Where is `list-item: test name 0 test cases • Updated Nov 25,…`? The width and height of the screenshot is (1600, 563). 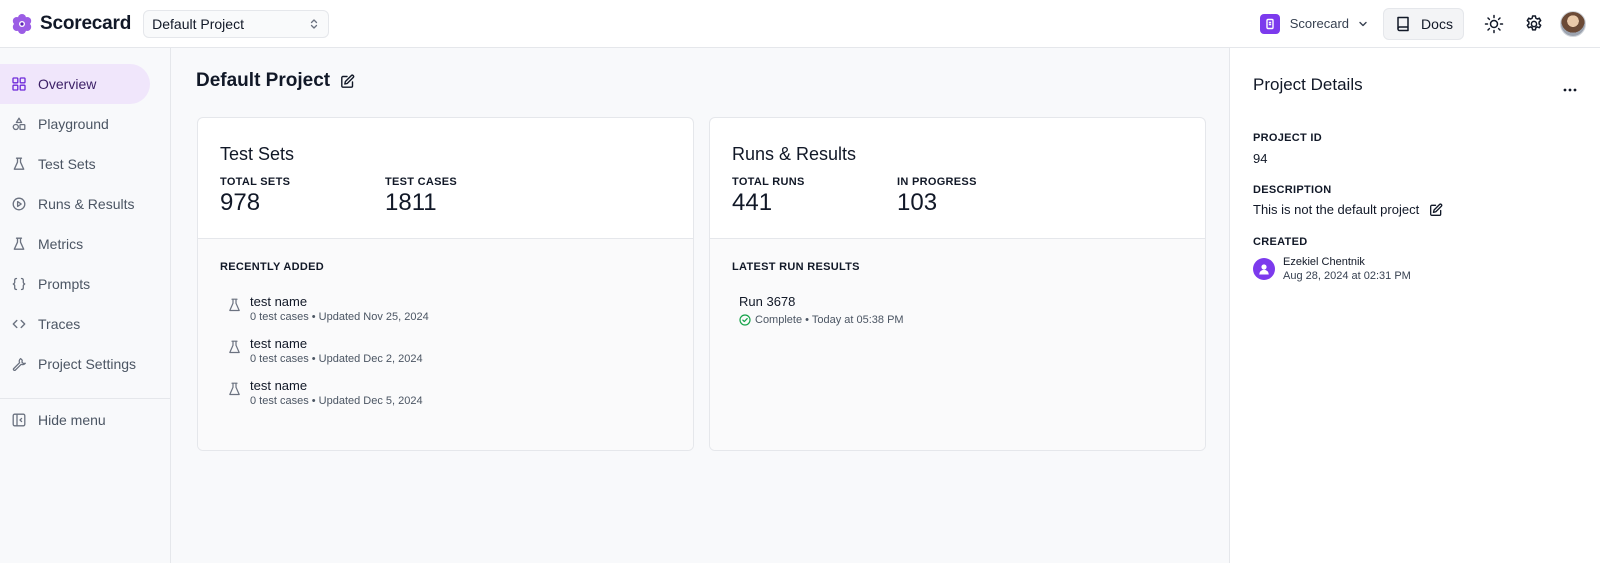
list-item: test name 0 test cases • Updated Nov 25,… is located at coordinates (449, 308).